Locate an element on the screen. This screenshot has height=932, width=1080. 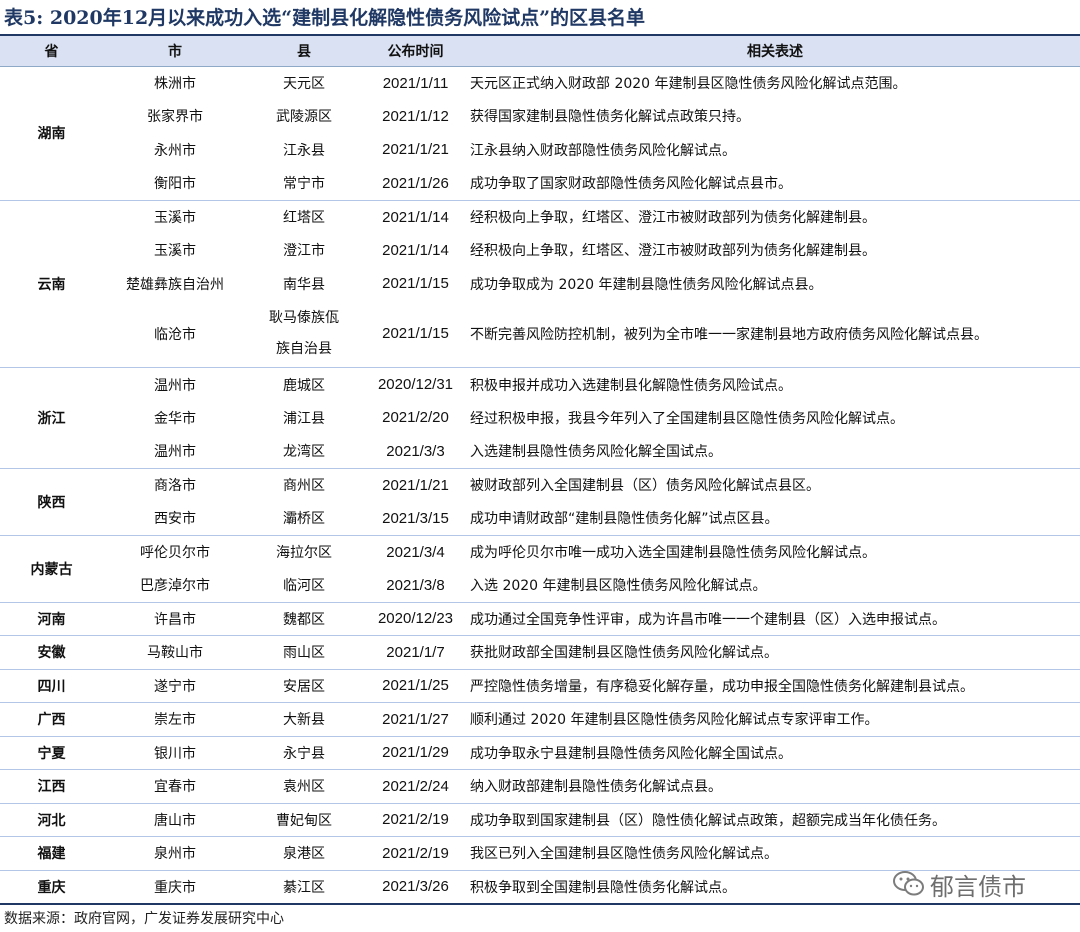
city-cell: 呼伦贝尔市 is located at coordinates (175, 551).